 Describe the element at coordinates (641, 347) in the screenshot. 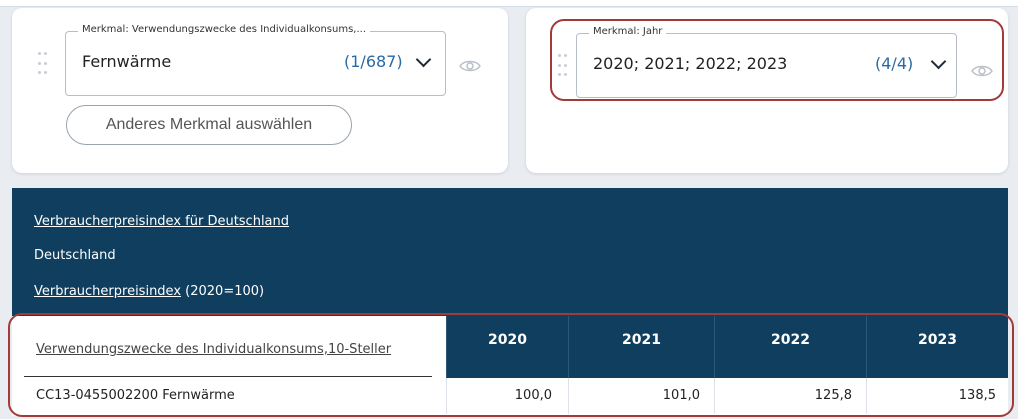

I see `year-header-2021: 2021` at that location.